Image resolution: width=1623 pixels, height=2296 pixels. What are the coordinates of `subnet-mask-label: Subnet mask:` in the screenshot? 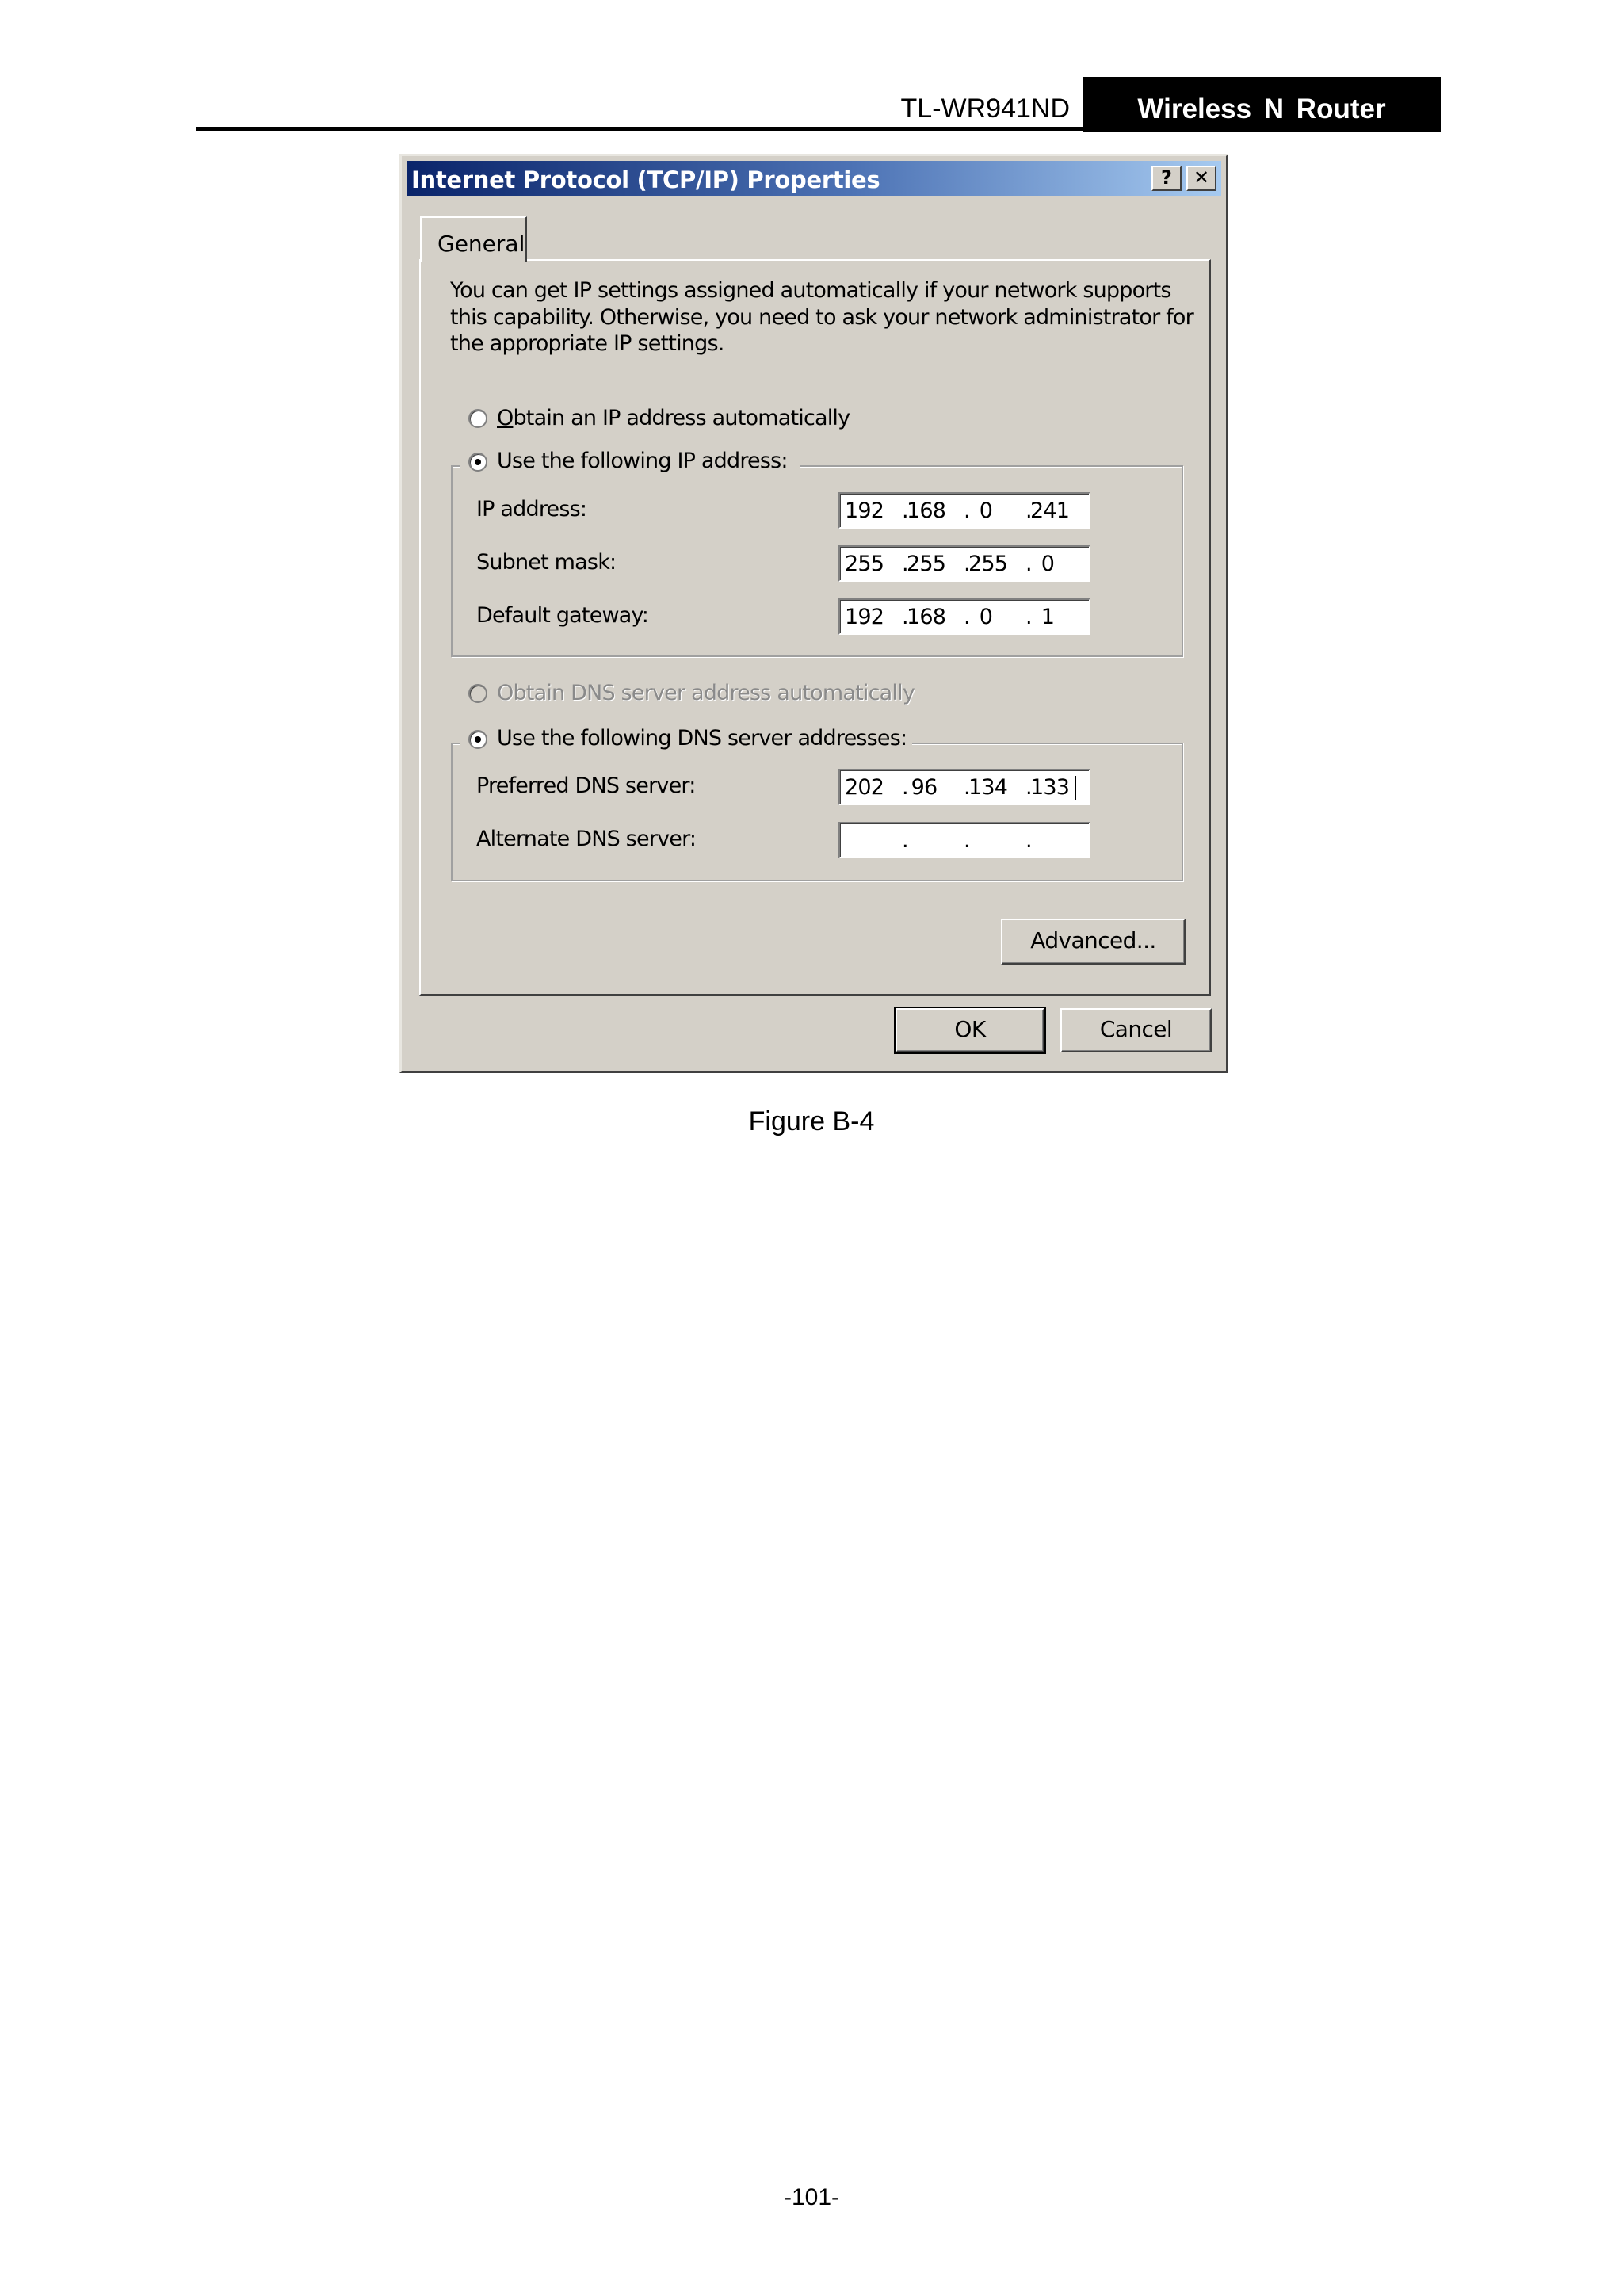 It's located at (546, 562).